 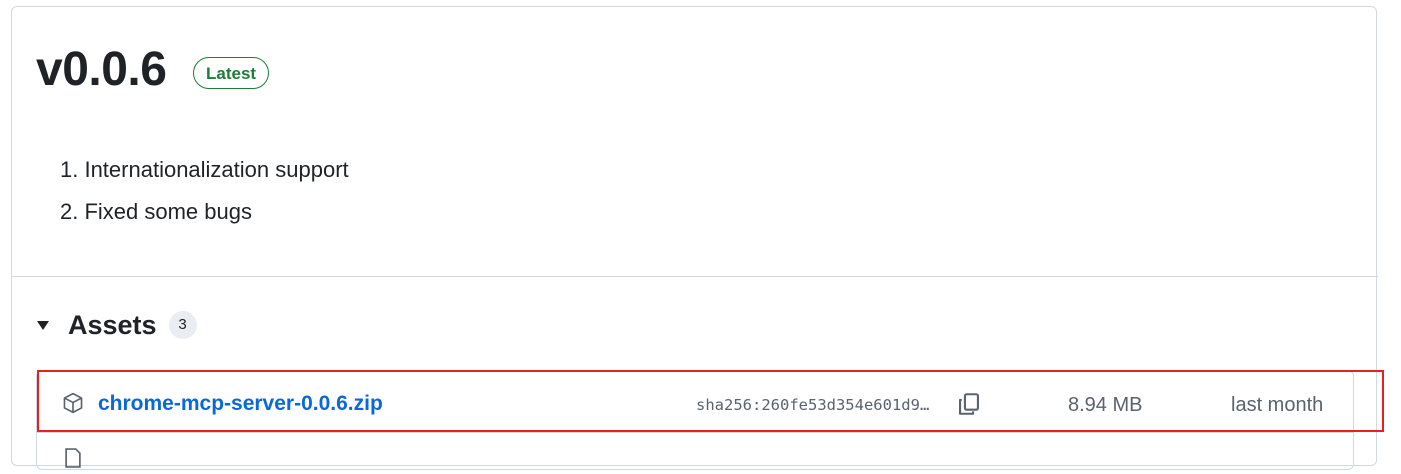 What do you see at coordinates (43, 325) in the screenshot?
I see `triangle-down-icon` at bounding box center [43, 325].